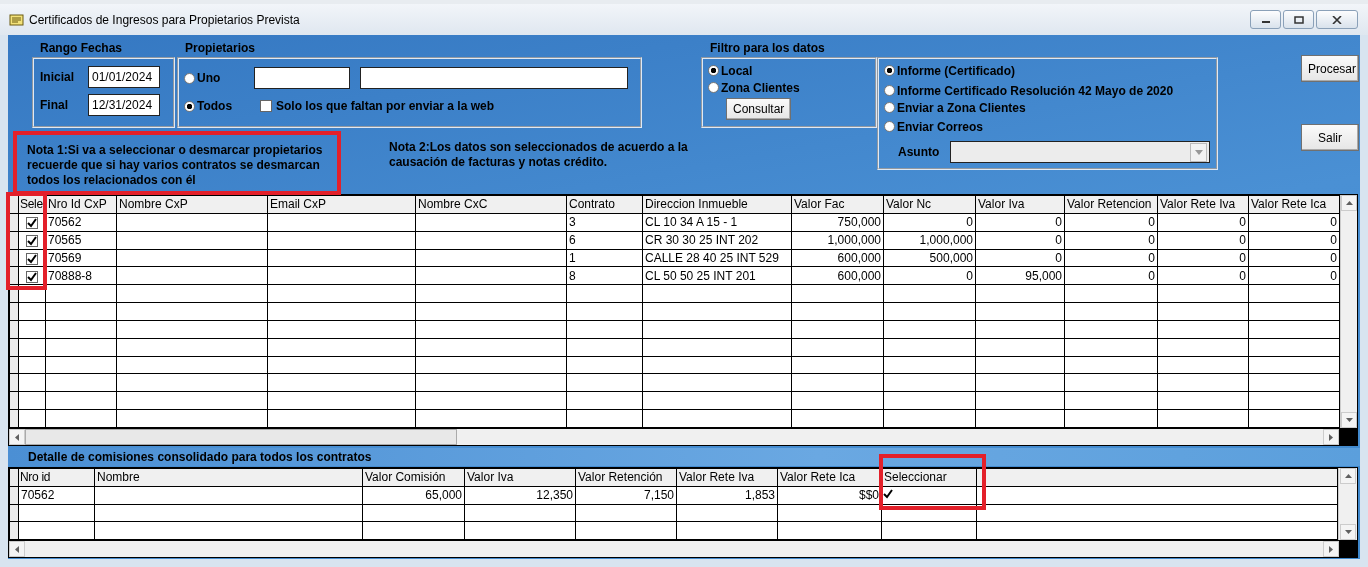  Describe the element at coordinates (712, 257) in the screenshot. I see `table-cell: CALLE 28 40 25 INT 529` at that location.